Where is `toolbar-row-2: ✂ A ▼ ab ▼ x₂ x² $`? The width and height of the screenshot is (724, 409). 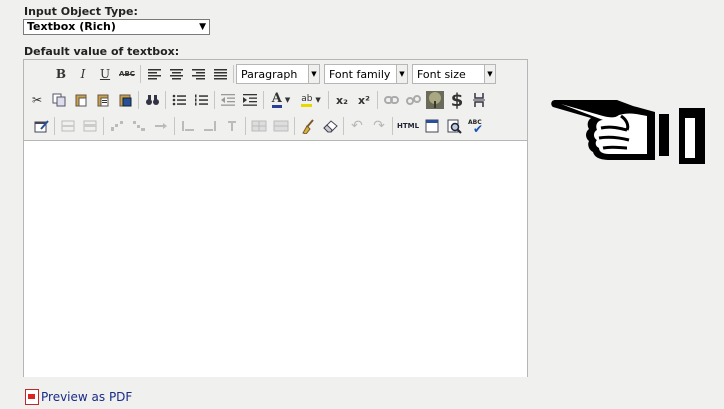
toolbar-row-2: ✂ A ▼ ab ▼ x₂ x² $ is located at coordinates (258, 100).